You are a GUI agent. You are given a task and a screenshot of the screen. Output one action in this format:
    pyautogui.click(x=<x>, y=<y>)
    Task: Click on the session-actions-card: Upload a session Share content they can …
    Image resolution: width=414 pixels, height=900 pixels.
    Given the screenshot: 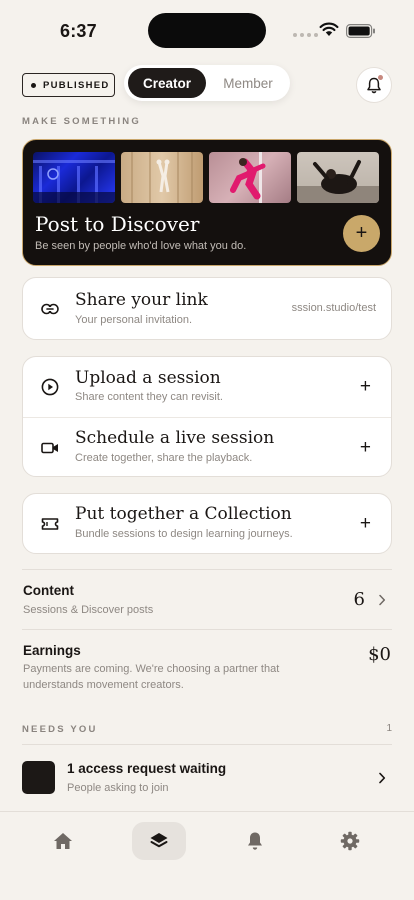 What is the action you would take?
    pyautogui.click(x=207, y=416)
    